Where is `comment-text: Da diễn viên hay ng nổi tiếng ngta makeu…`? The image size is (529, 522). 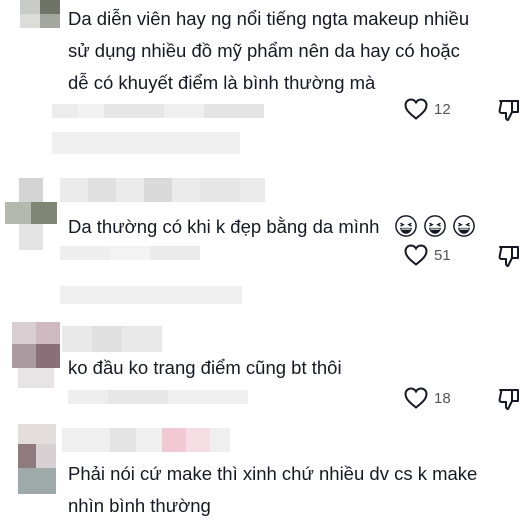
comment-text: Da diễn viên hay ng nổi tiếng ngta makeu… is located at coordinates (268, 51).